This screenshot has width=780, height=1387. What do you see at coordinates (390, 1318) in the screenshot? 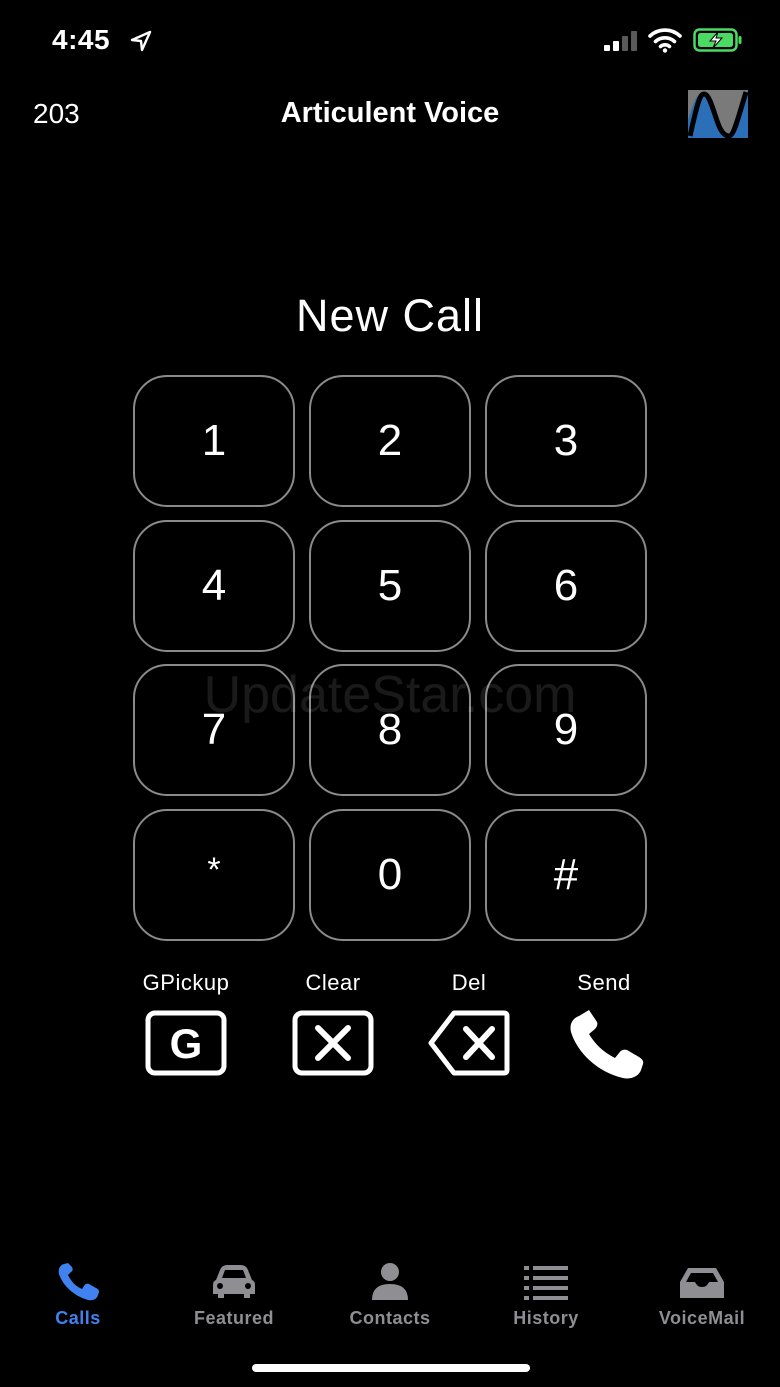
I see `tab-contacts-label: Contacts` at bounding box center [390, 1318].